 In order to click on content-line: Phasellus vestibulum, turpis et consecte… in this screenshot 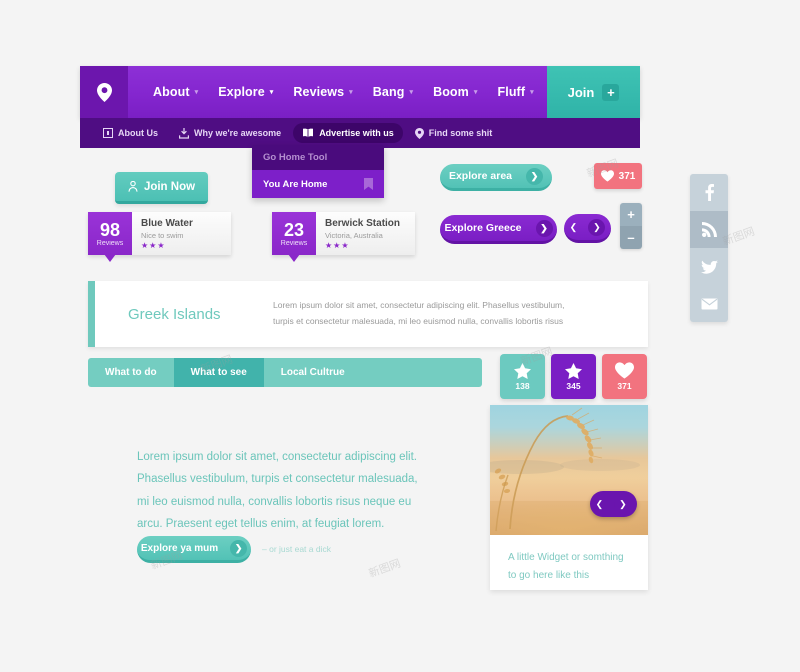, I will do `click(277, 479)`.